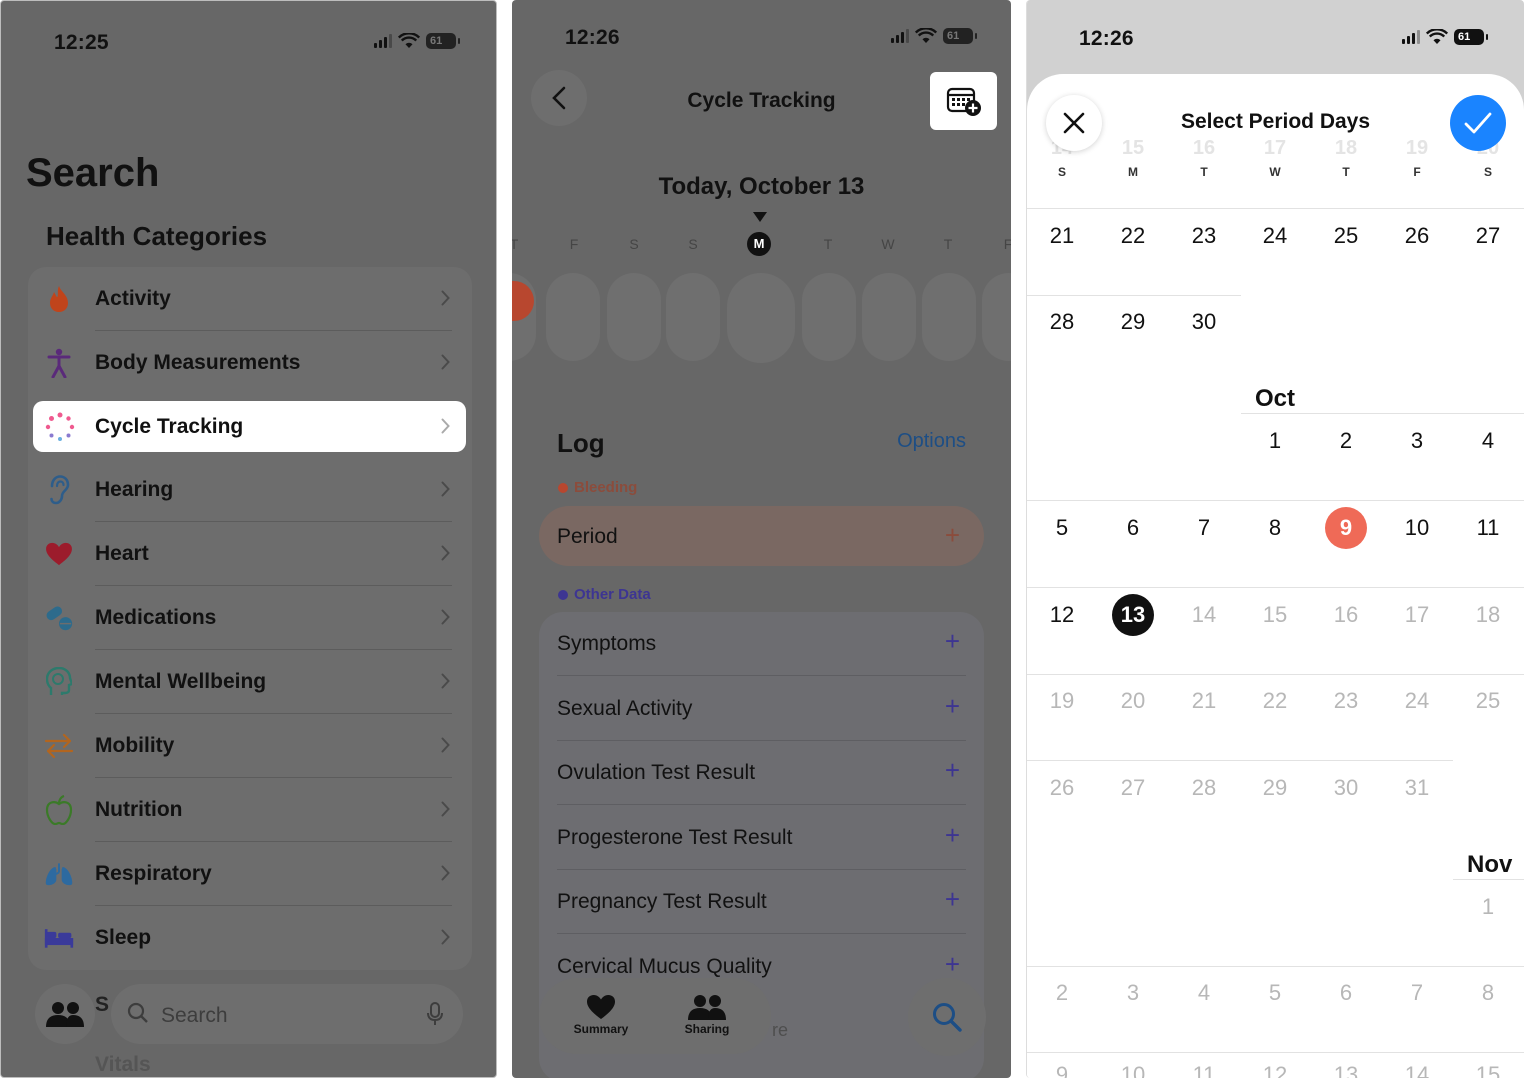 The width and height of the screenshot is (1524, 1078). I want to click on calendar-day: 27, so click(1488, 236).